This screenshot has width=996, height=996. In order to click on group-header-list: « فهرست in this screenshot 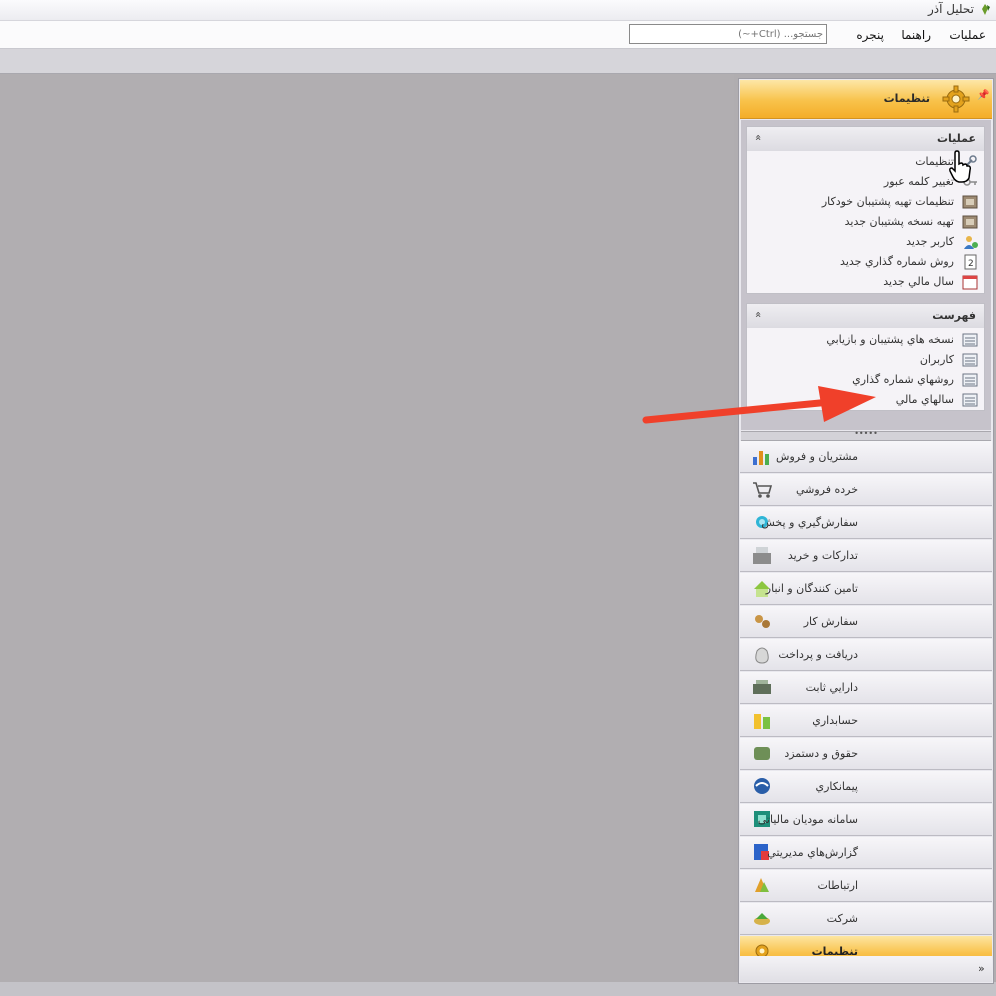, I will do `click(865, 315)`.